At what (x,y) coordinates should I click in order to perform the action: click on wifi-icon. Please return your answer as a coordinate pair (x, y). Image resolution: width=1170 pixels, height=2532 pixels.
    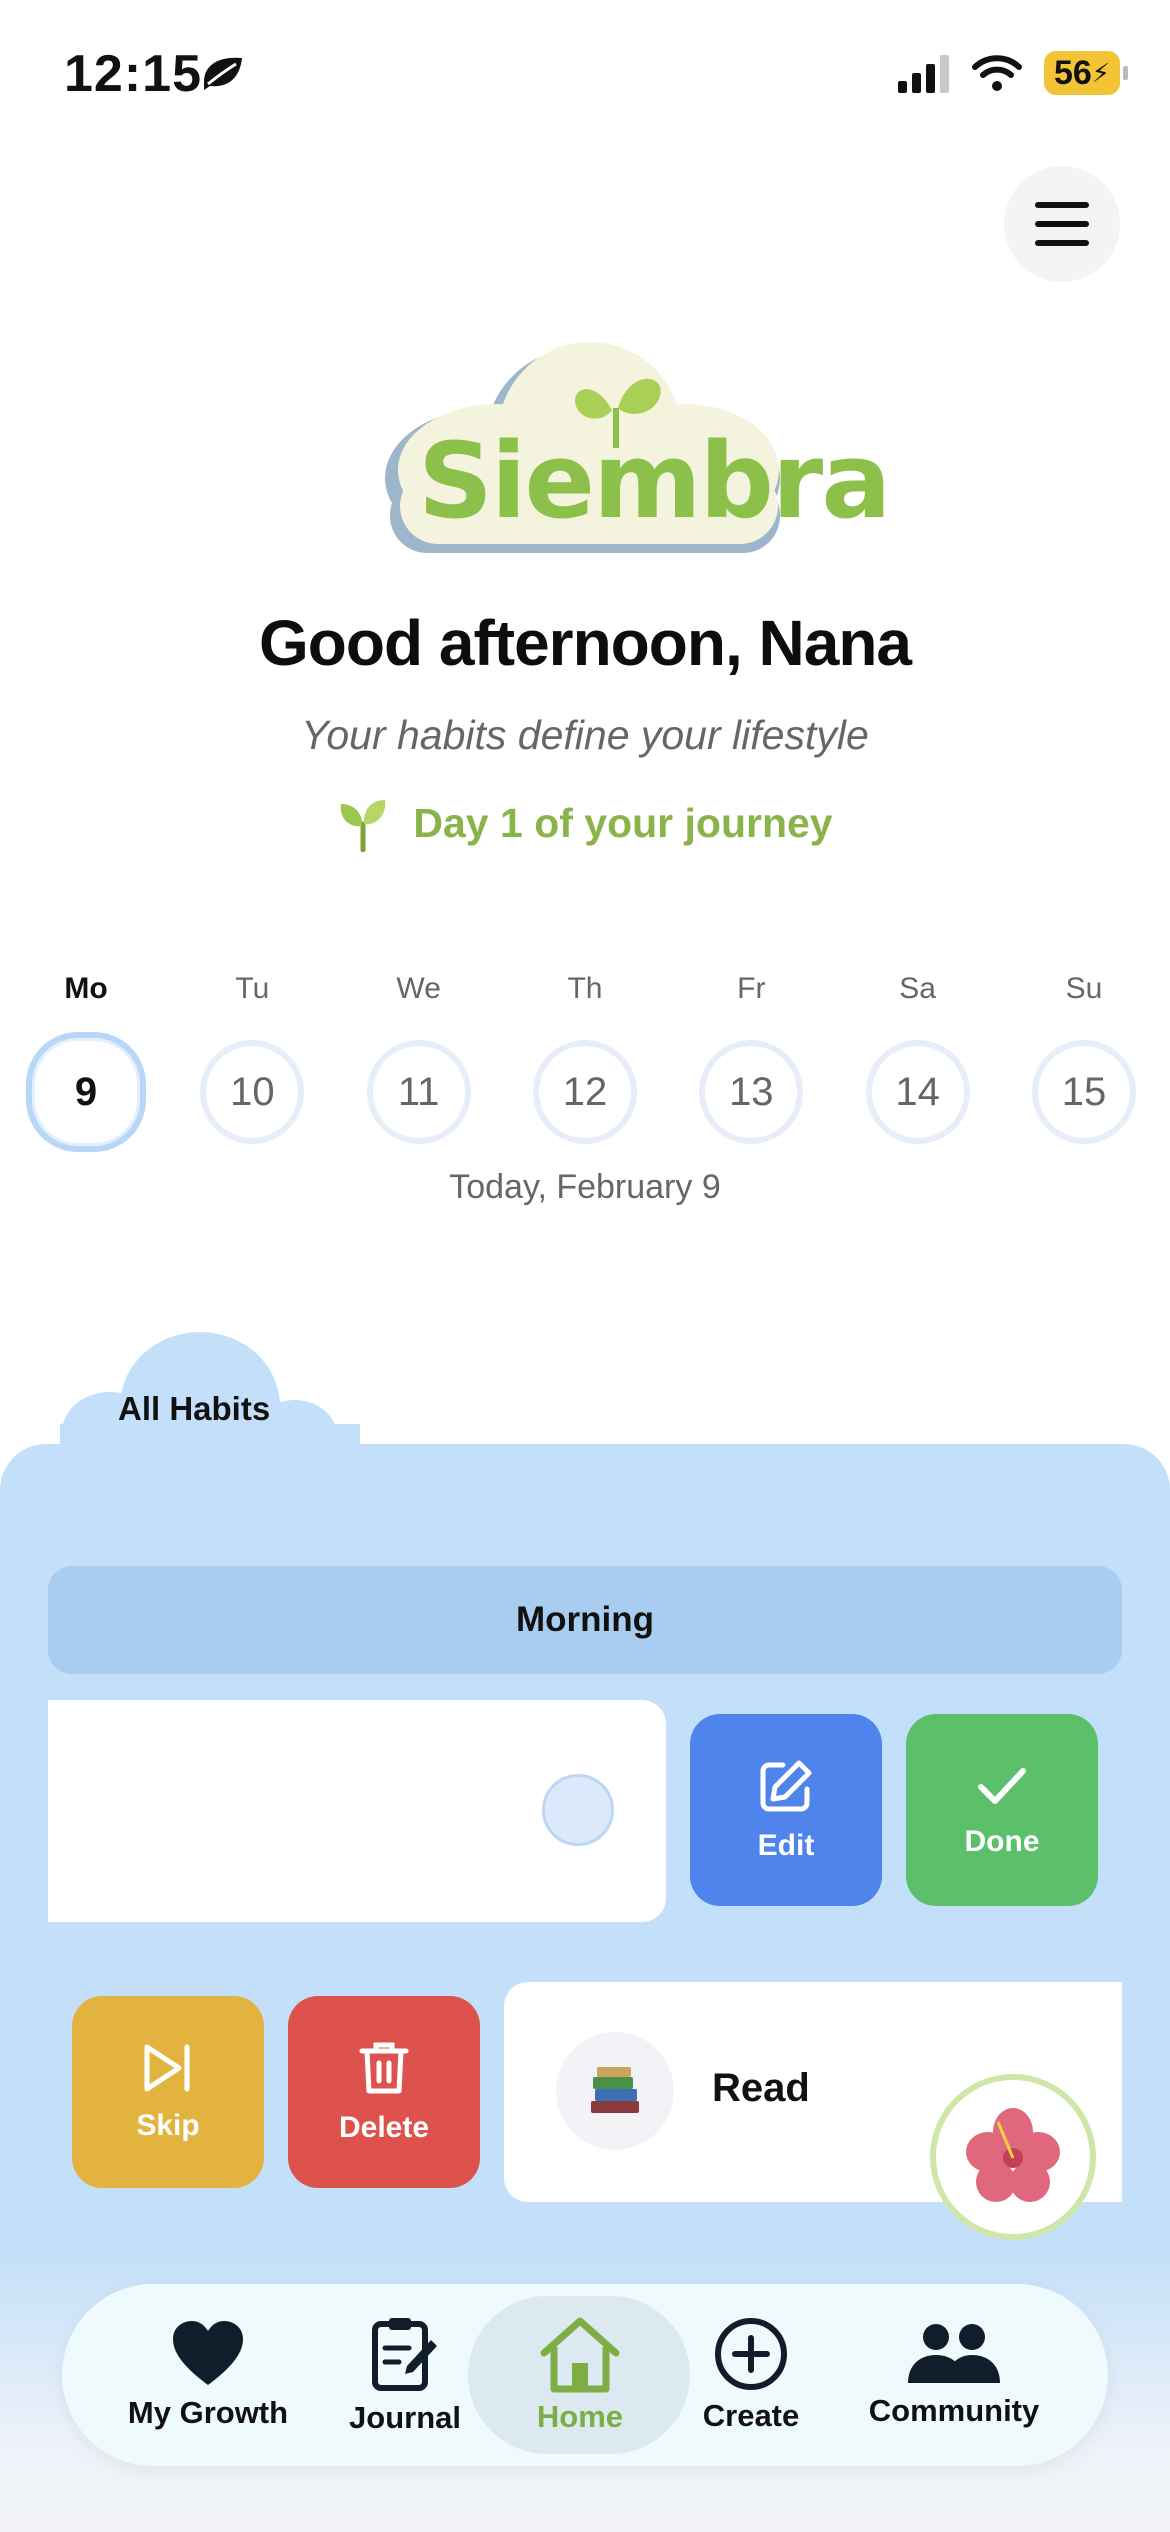
    Looking at the image, I should click on (997, 73).